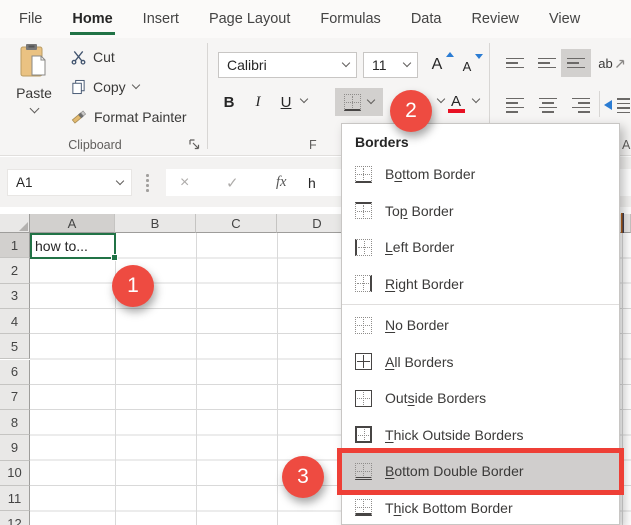 The image size is (631, 525). Describe the element at coordinates (15, 473) in the screenshot. I see `row-header-10: 10` at that location.